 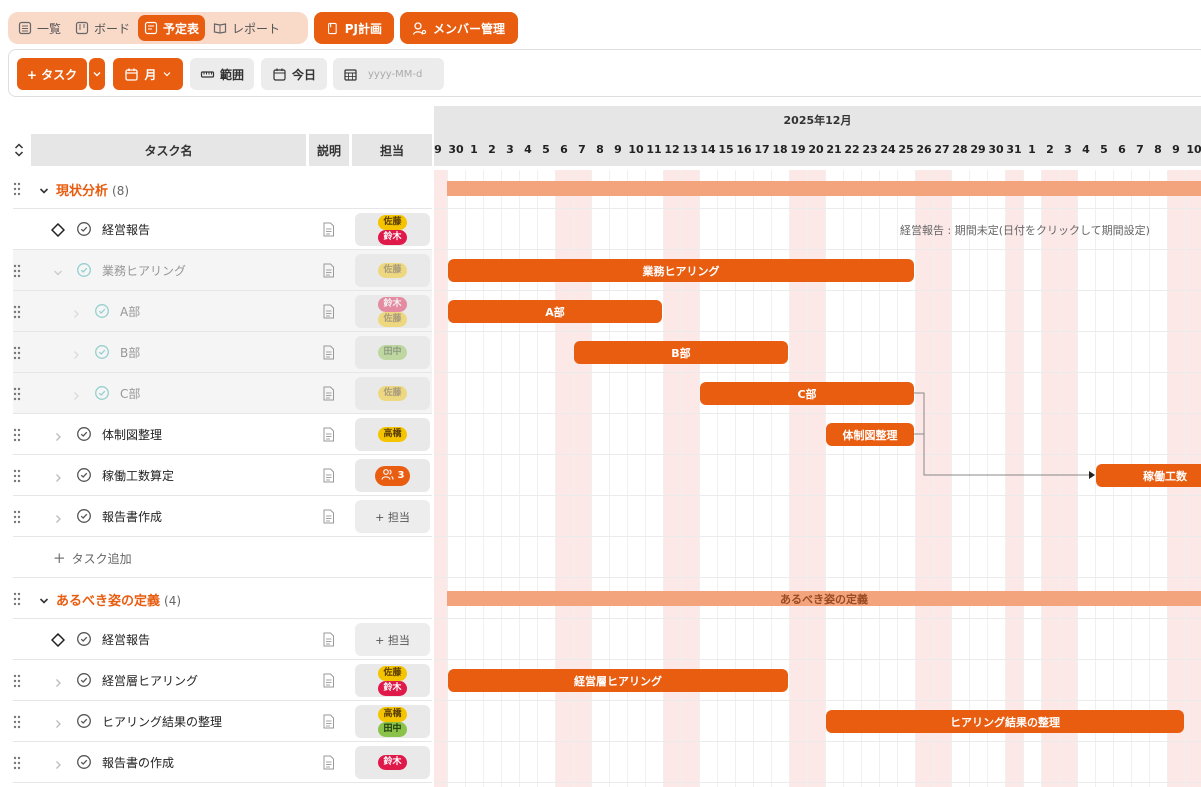 I want to click on group-name: あるべき姿の定義 (4), so click(x=118, y=599).